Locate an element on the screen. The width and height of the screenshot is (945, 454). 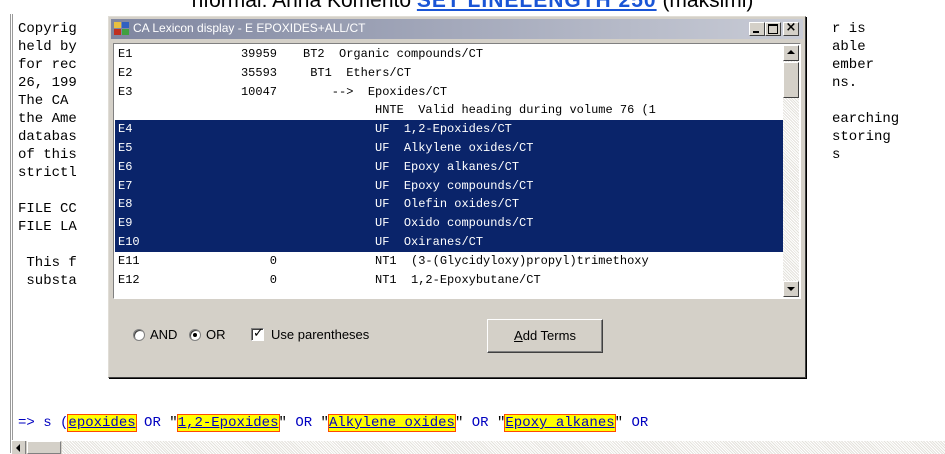
parentheses-checkbox: ✓ is located at coordinates (257, 333).